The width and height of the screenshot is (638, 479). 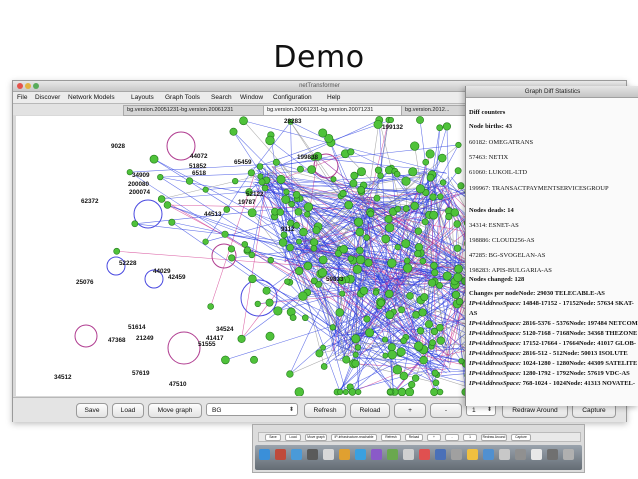 I want to click on menu-help: Help, so click(x=333, y=97).